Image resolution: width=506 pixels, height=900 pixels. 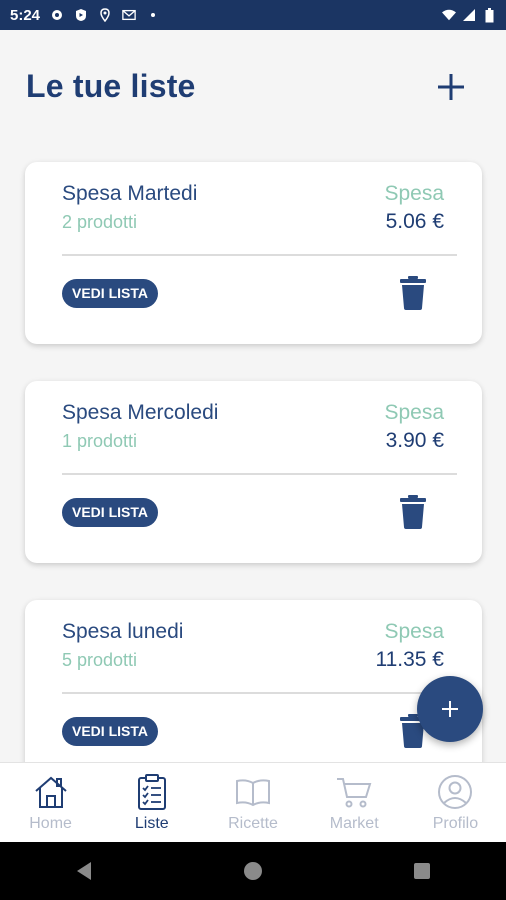 I want to click on nav-label: Market, so click(x=354, y=823).